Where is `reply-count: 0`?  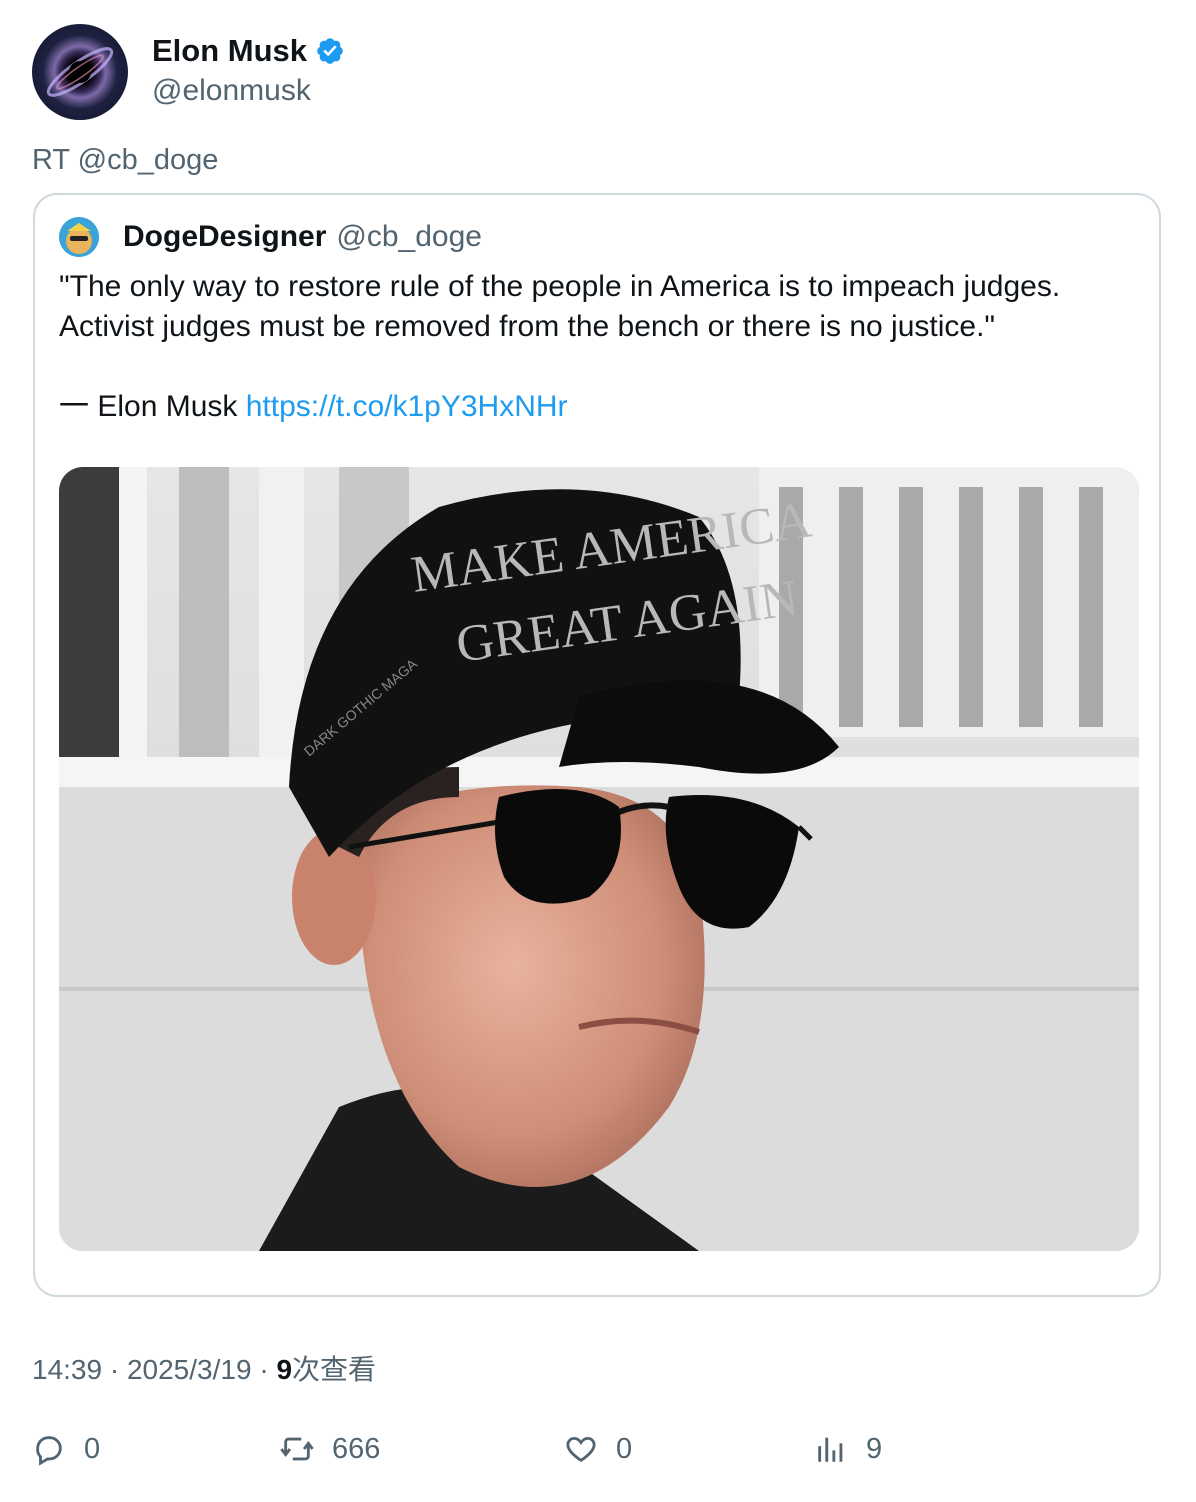
reply-count: 0 is located at coordinates (92, 1448).